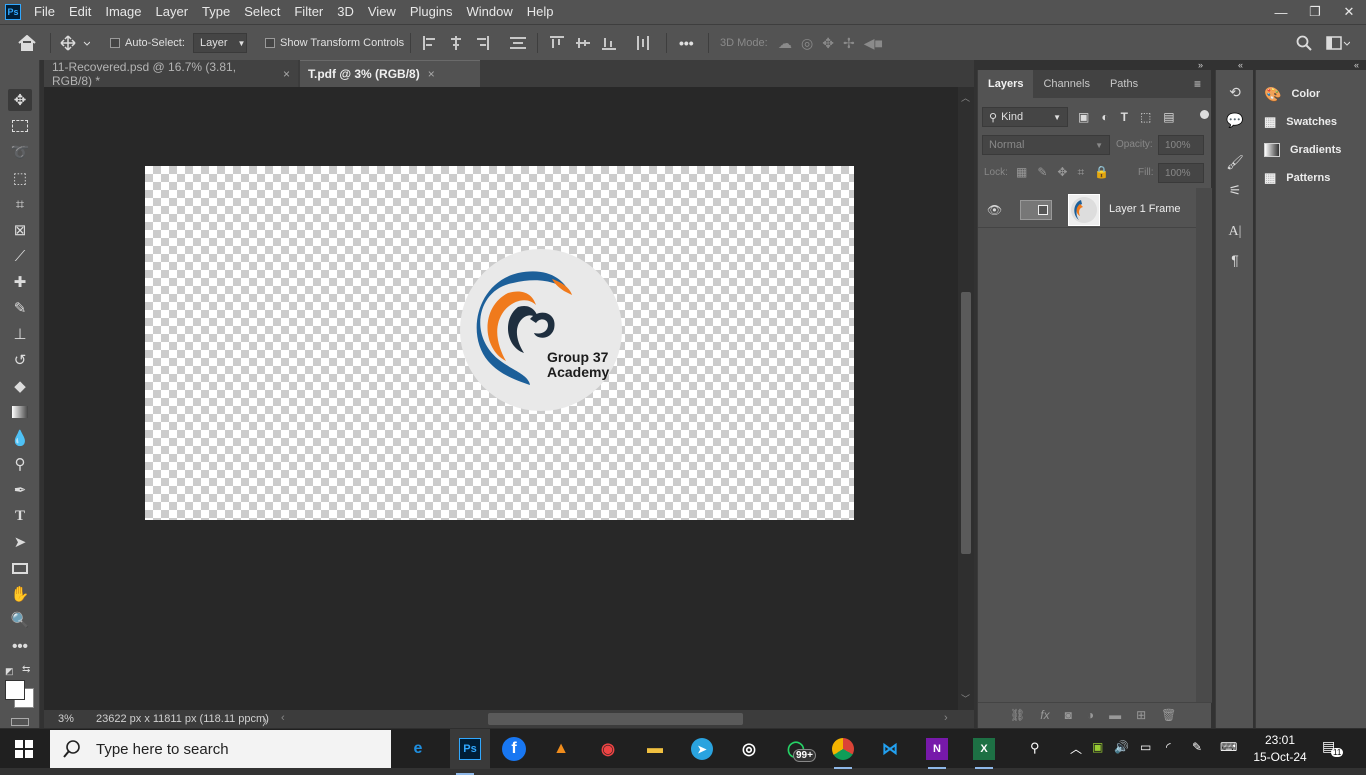 The image size is (1366, 775). Describe the element at coordinates (26, 669) in the screenshot. I see `swap-colors-icon: ⇆` at that location.